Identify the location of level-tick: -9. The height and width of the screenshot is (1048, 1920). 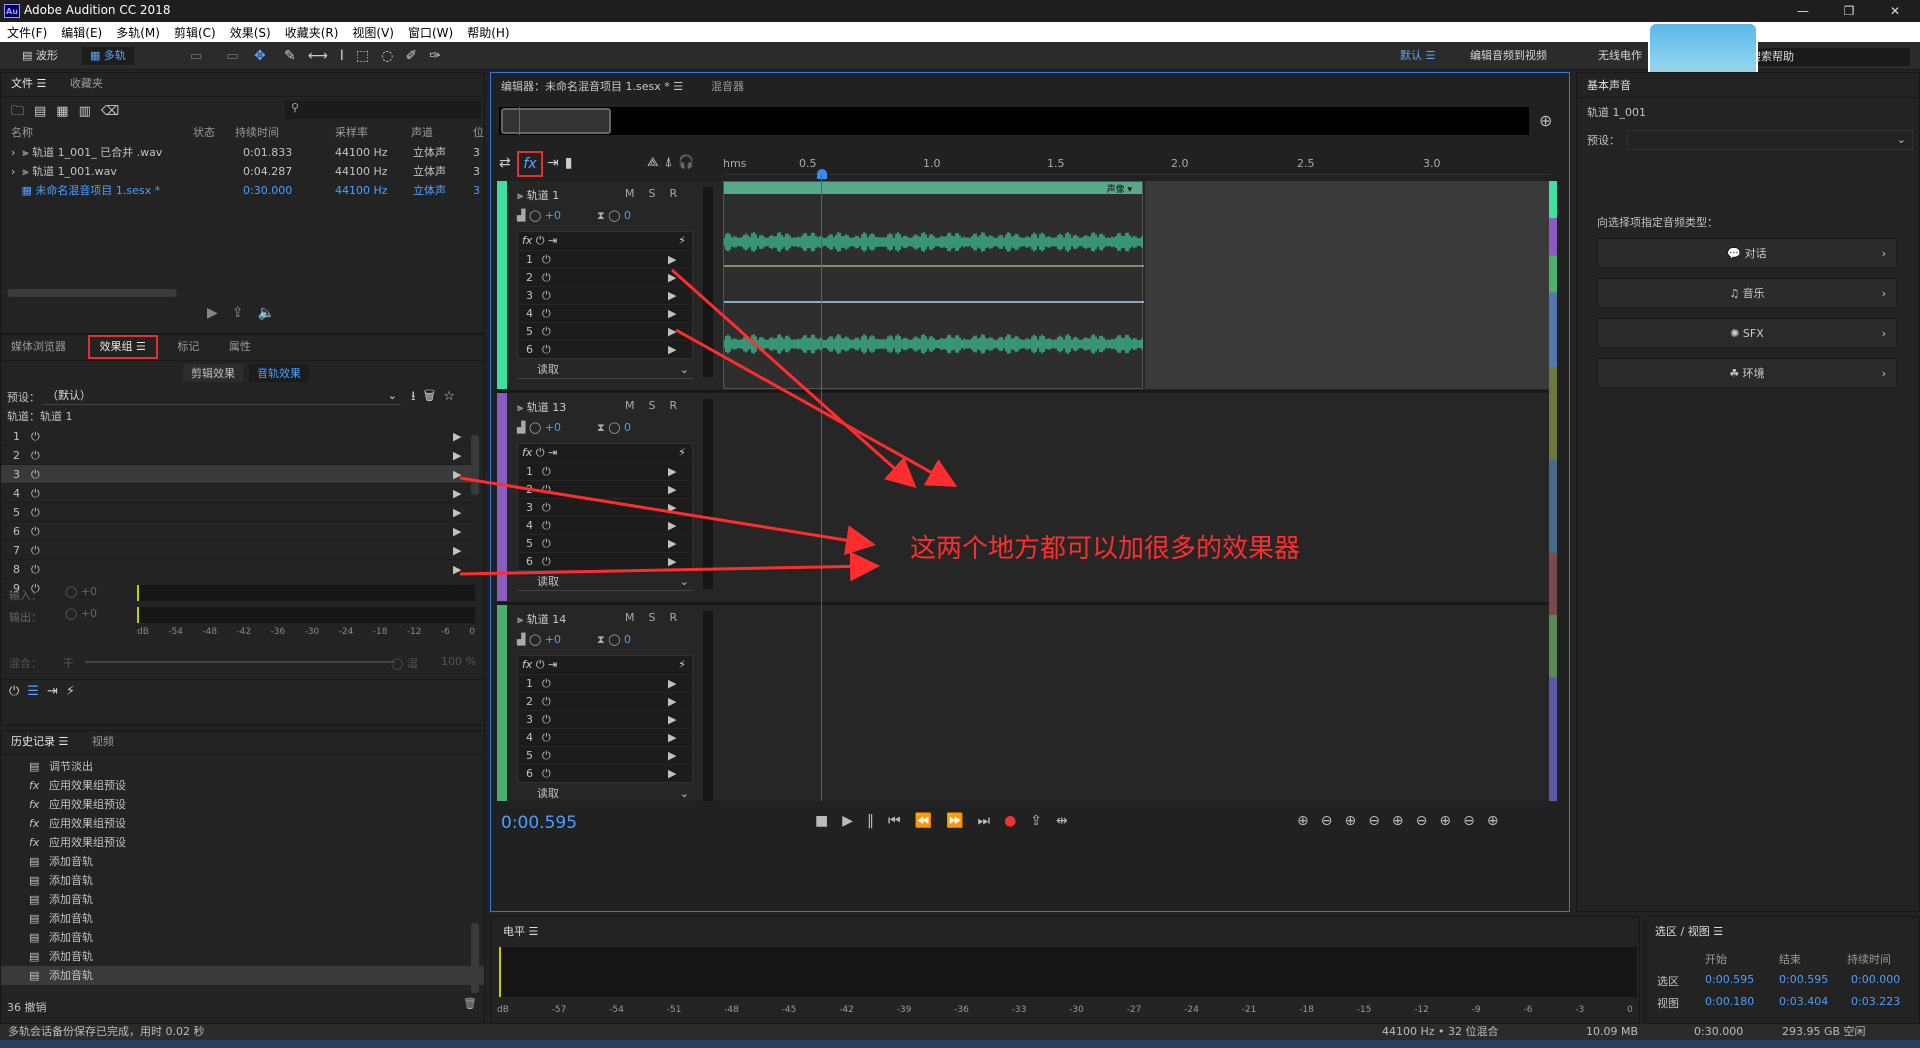
(1476, 1010).